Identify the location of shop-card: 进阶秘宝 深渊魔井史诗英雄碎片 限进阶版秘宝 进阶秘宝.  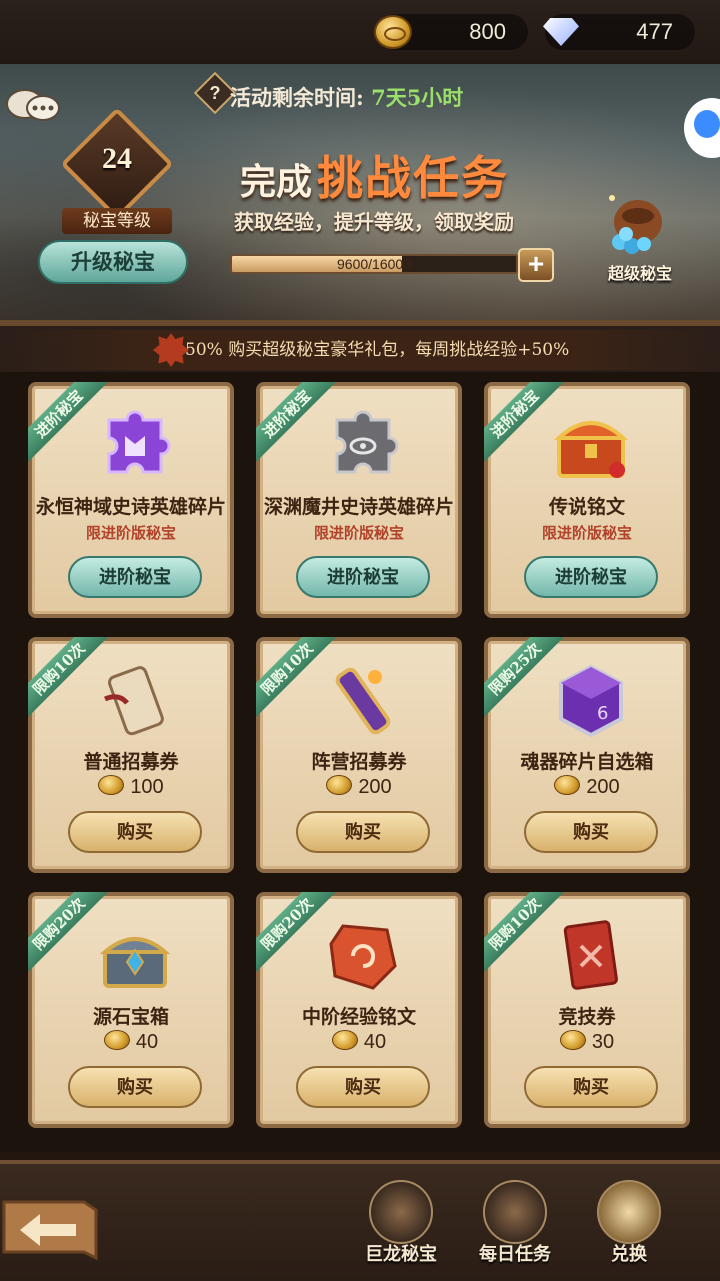
(359, 500).